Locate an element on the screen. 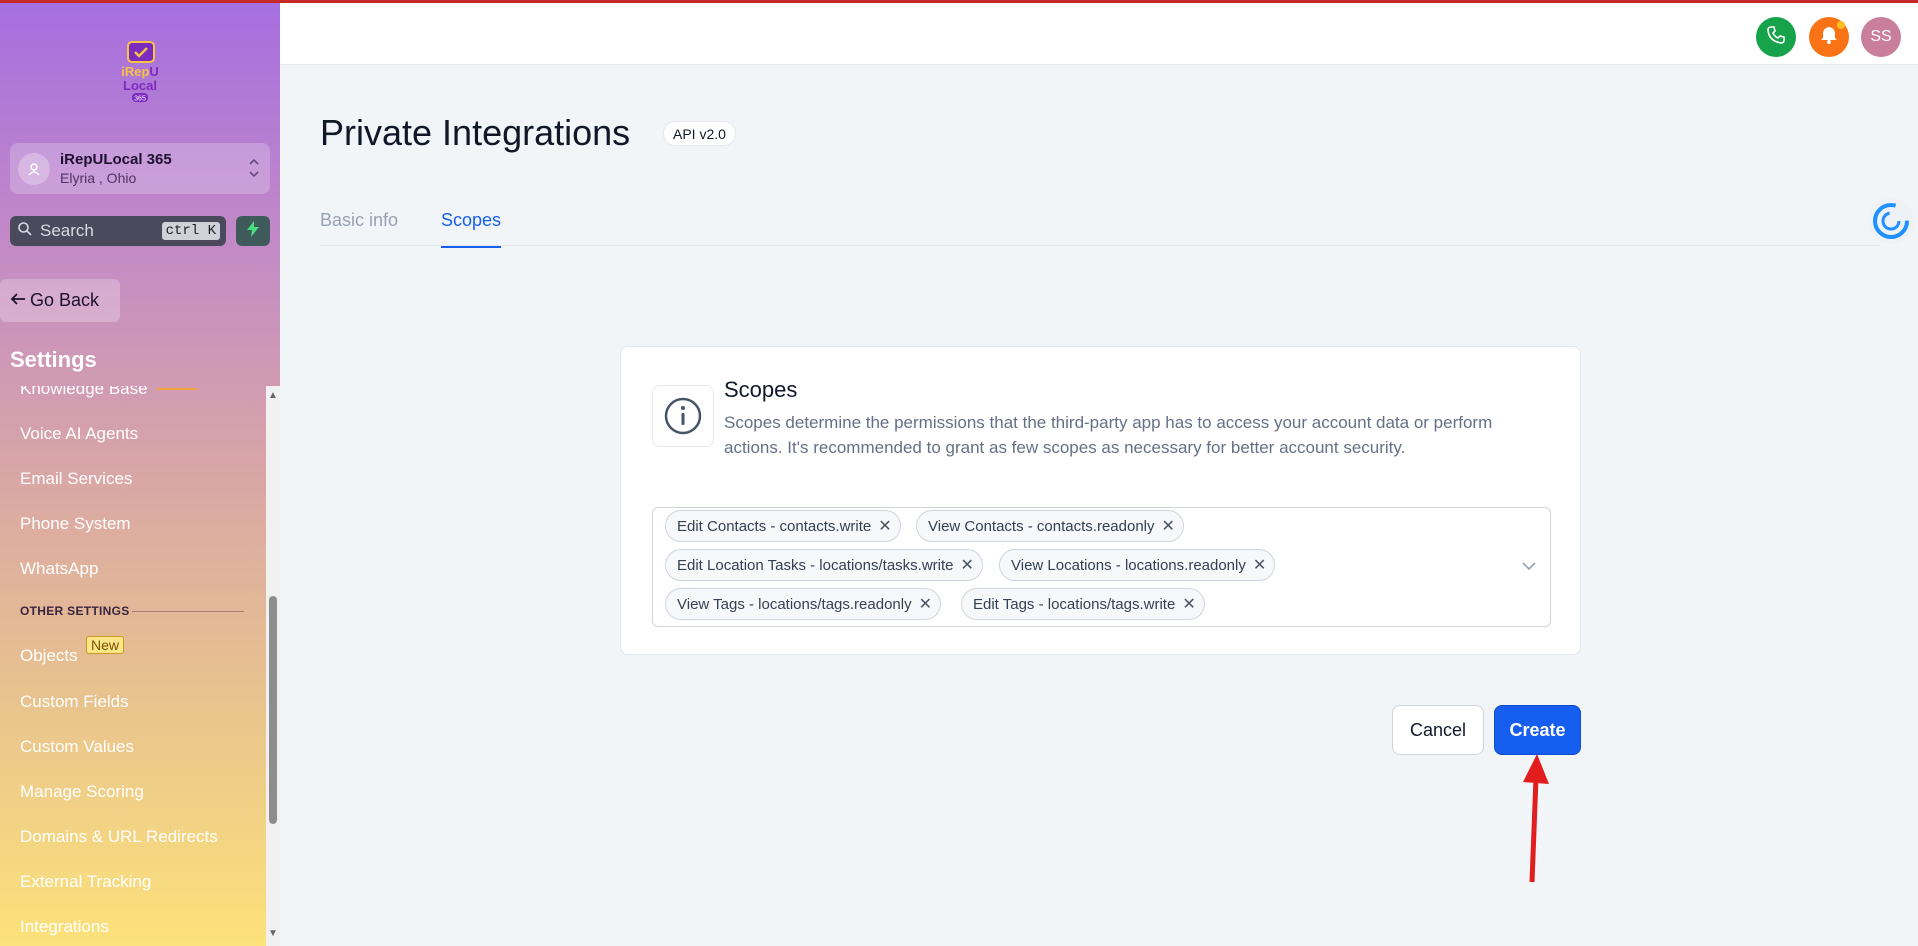  info-icon is located at coordinates (683, 416).